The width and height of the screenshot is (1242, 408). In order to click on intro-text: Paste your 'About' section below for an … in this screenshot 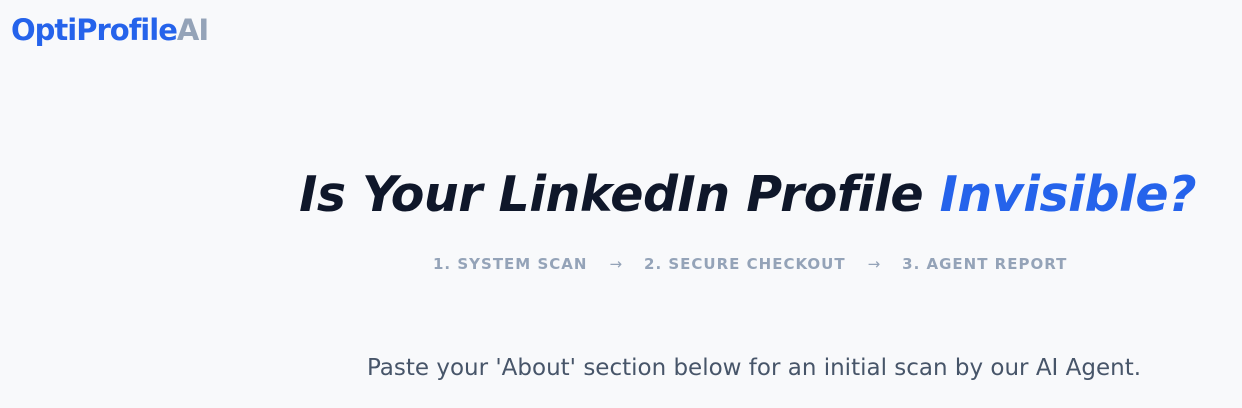, I will do `click(754, 368)`.